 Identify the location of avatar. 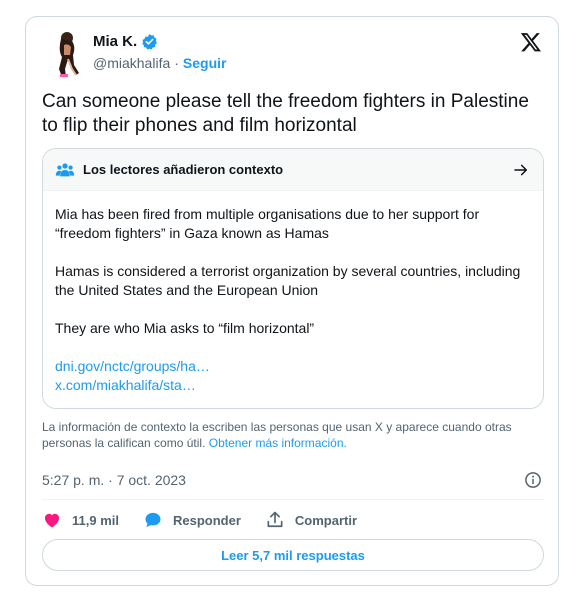
(67, 54).